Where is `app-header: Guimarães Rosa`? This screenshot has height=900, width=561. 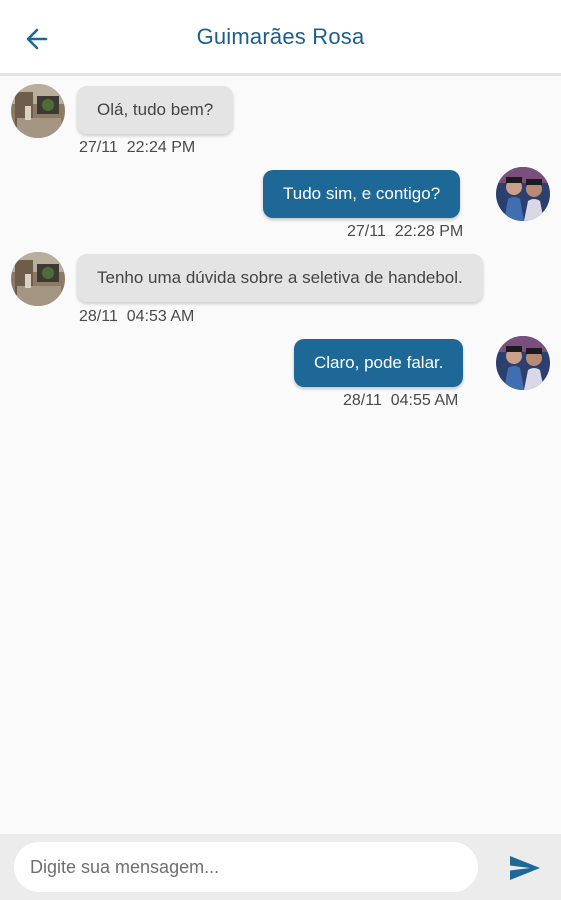
app-header: Guimarães Rosa is located at coordinates (280, 38).